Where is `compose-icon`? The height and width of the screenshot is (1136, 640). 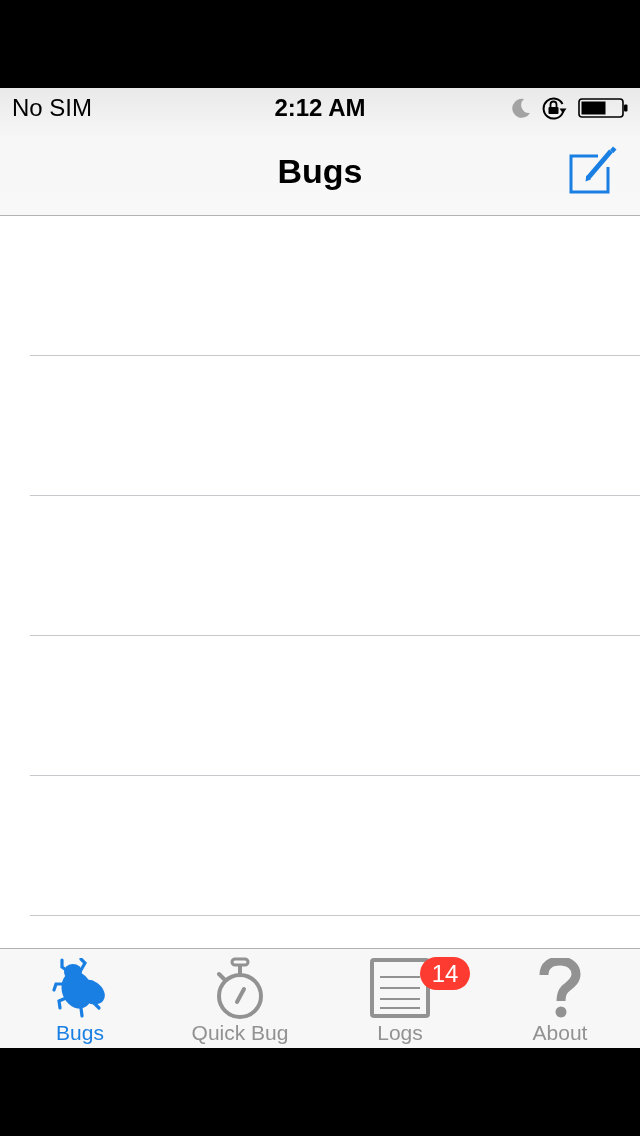 compose-icon is located at coordinates (593, 170).